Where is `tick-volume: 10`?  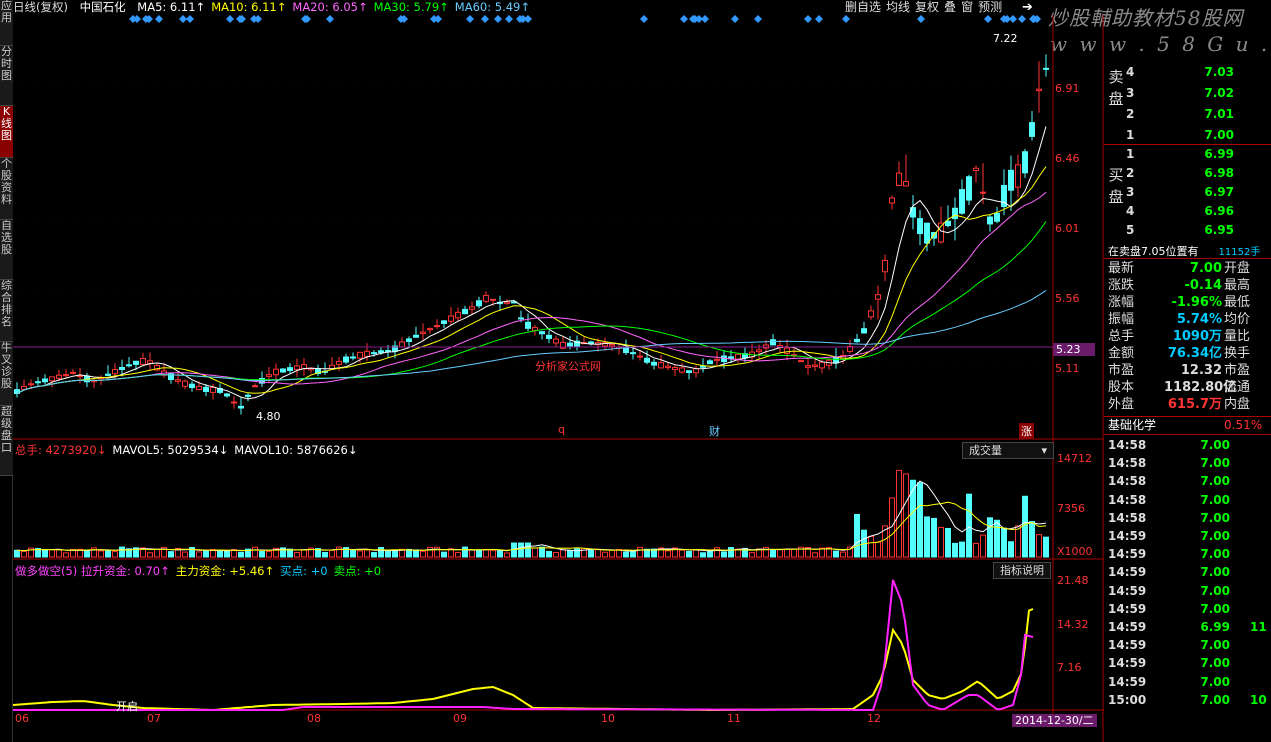
tick-volume: 10 is located at coordinates (1258, 699).